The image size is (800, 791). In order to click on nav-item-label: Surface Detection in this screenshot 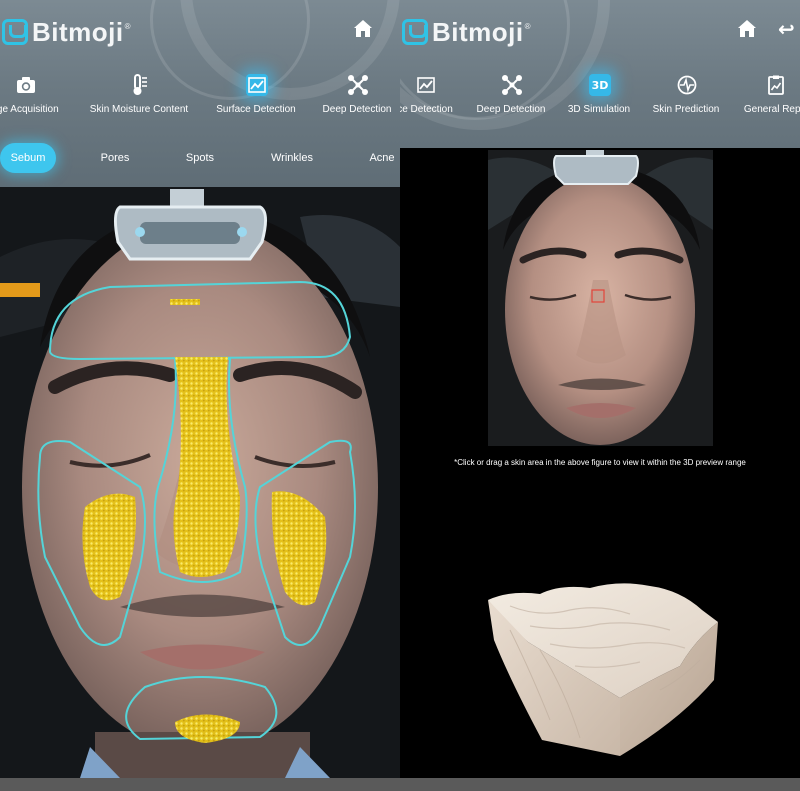, I will do `click(256, 109)`.